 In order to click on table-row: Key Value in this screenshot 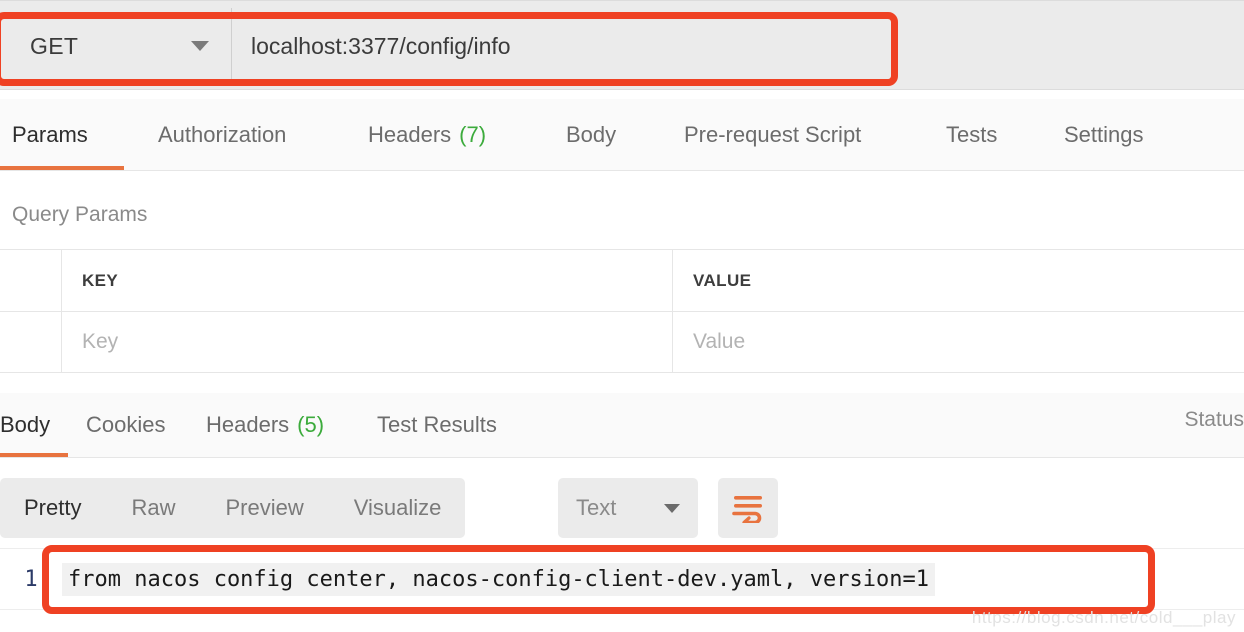, I will do `click(622, 342)`.